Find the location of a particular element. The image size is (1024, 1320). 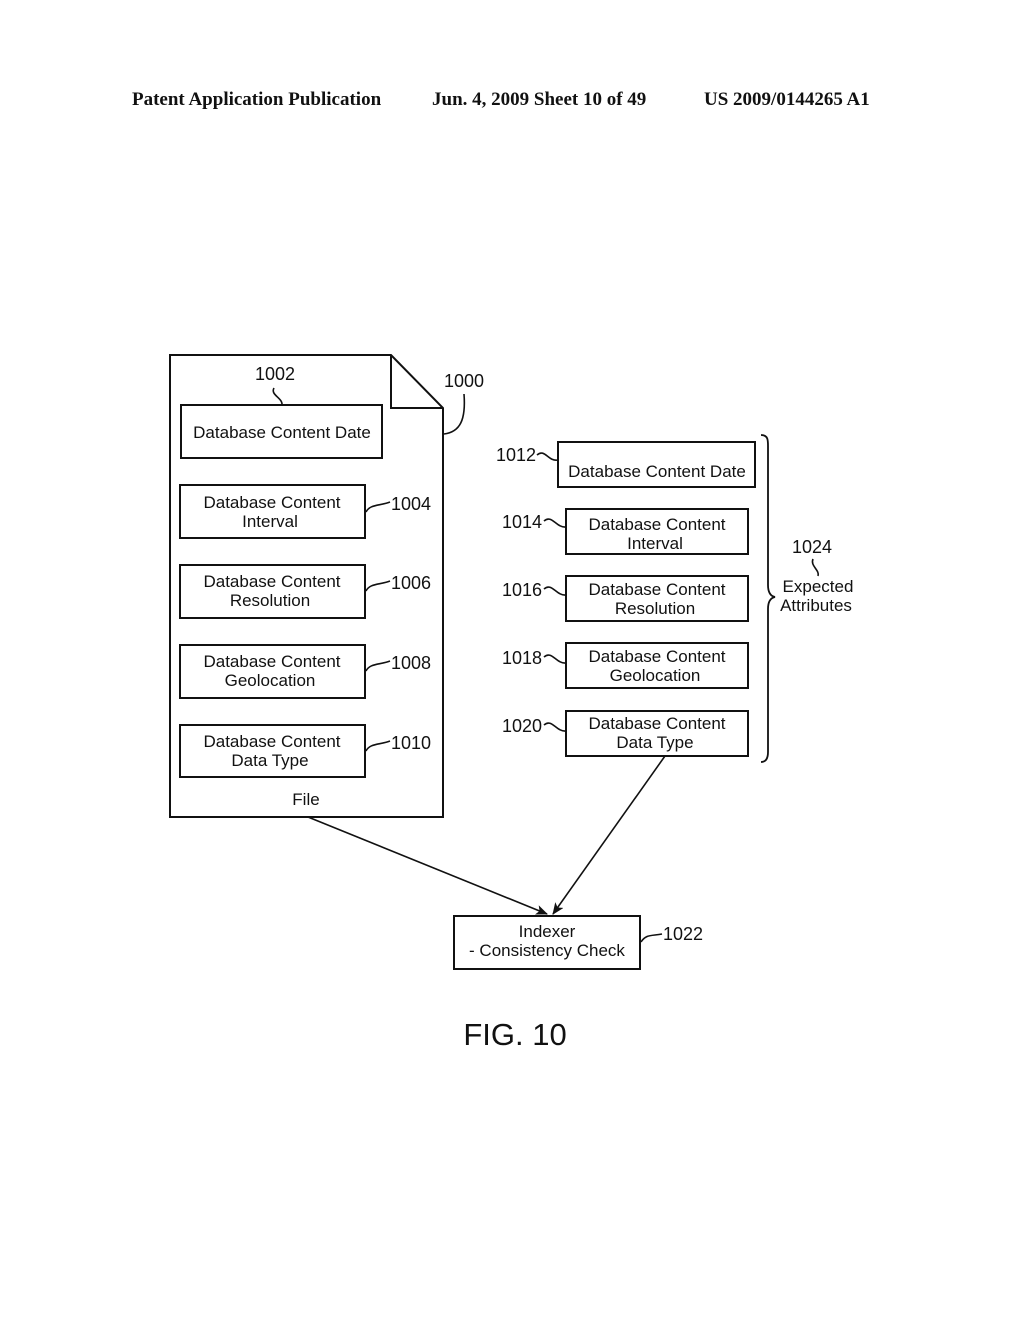

expected-box-interval: Database Content Interval 1014 is located at coordinates (625, 531).